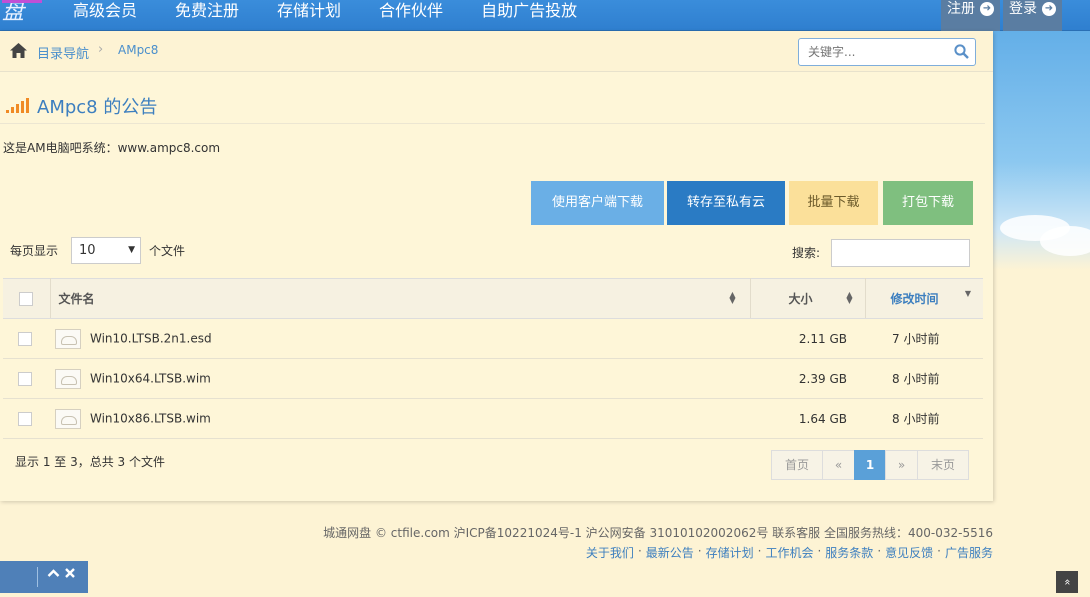 The height and width of the screenshot is (597, 1090). I want to click on pager-next: », so click(901, 465).